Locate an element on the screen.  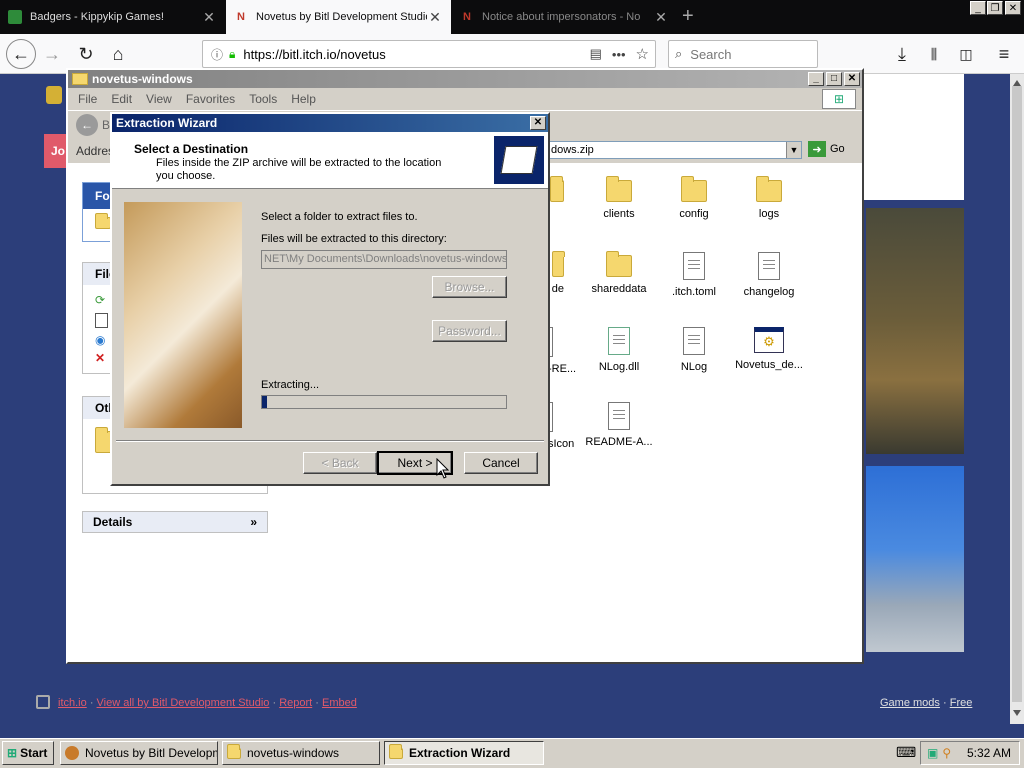
file-item-shareddata: shareddata is located at coordinates (619, 273).